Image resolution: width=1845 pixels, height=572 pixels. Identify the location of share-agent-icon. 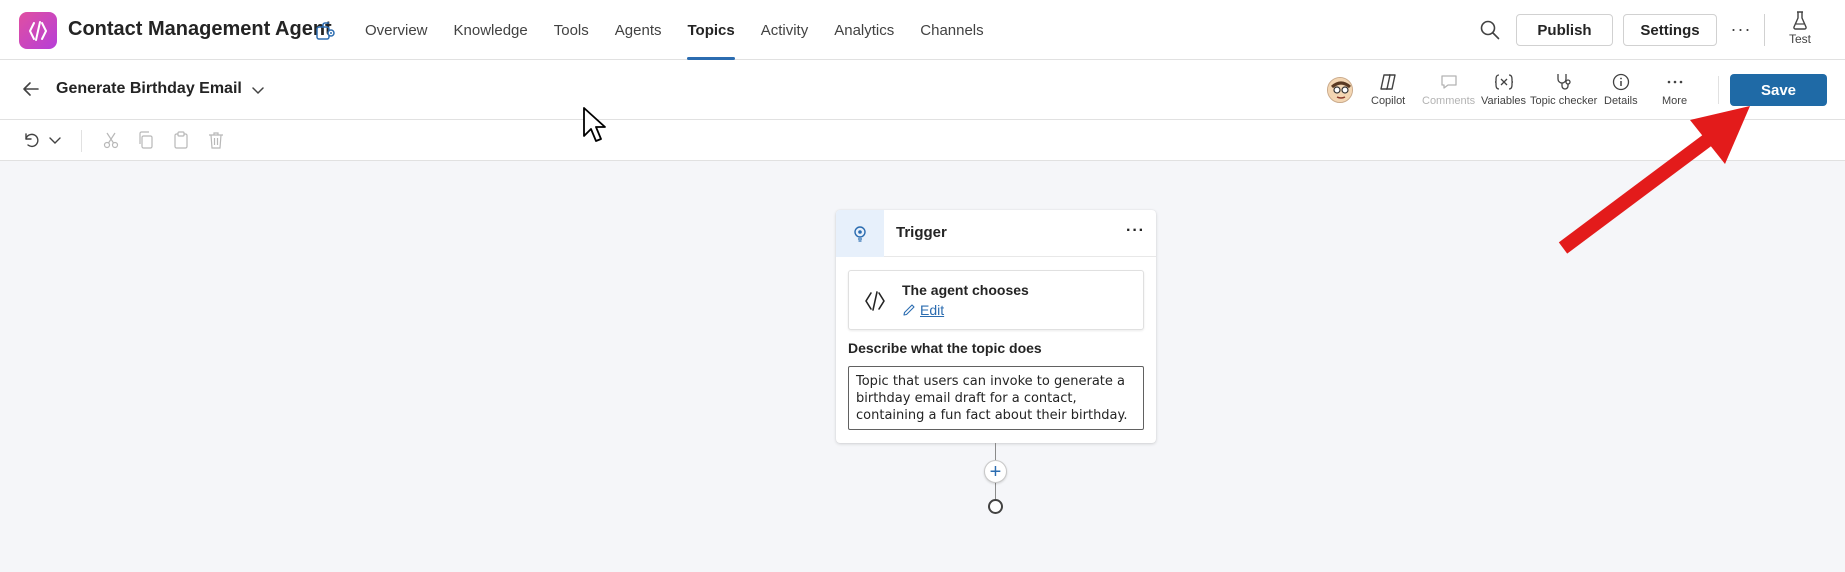
(325, 31).